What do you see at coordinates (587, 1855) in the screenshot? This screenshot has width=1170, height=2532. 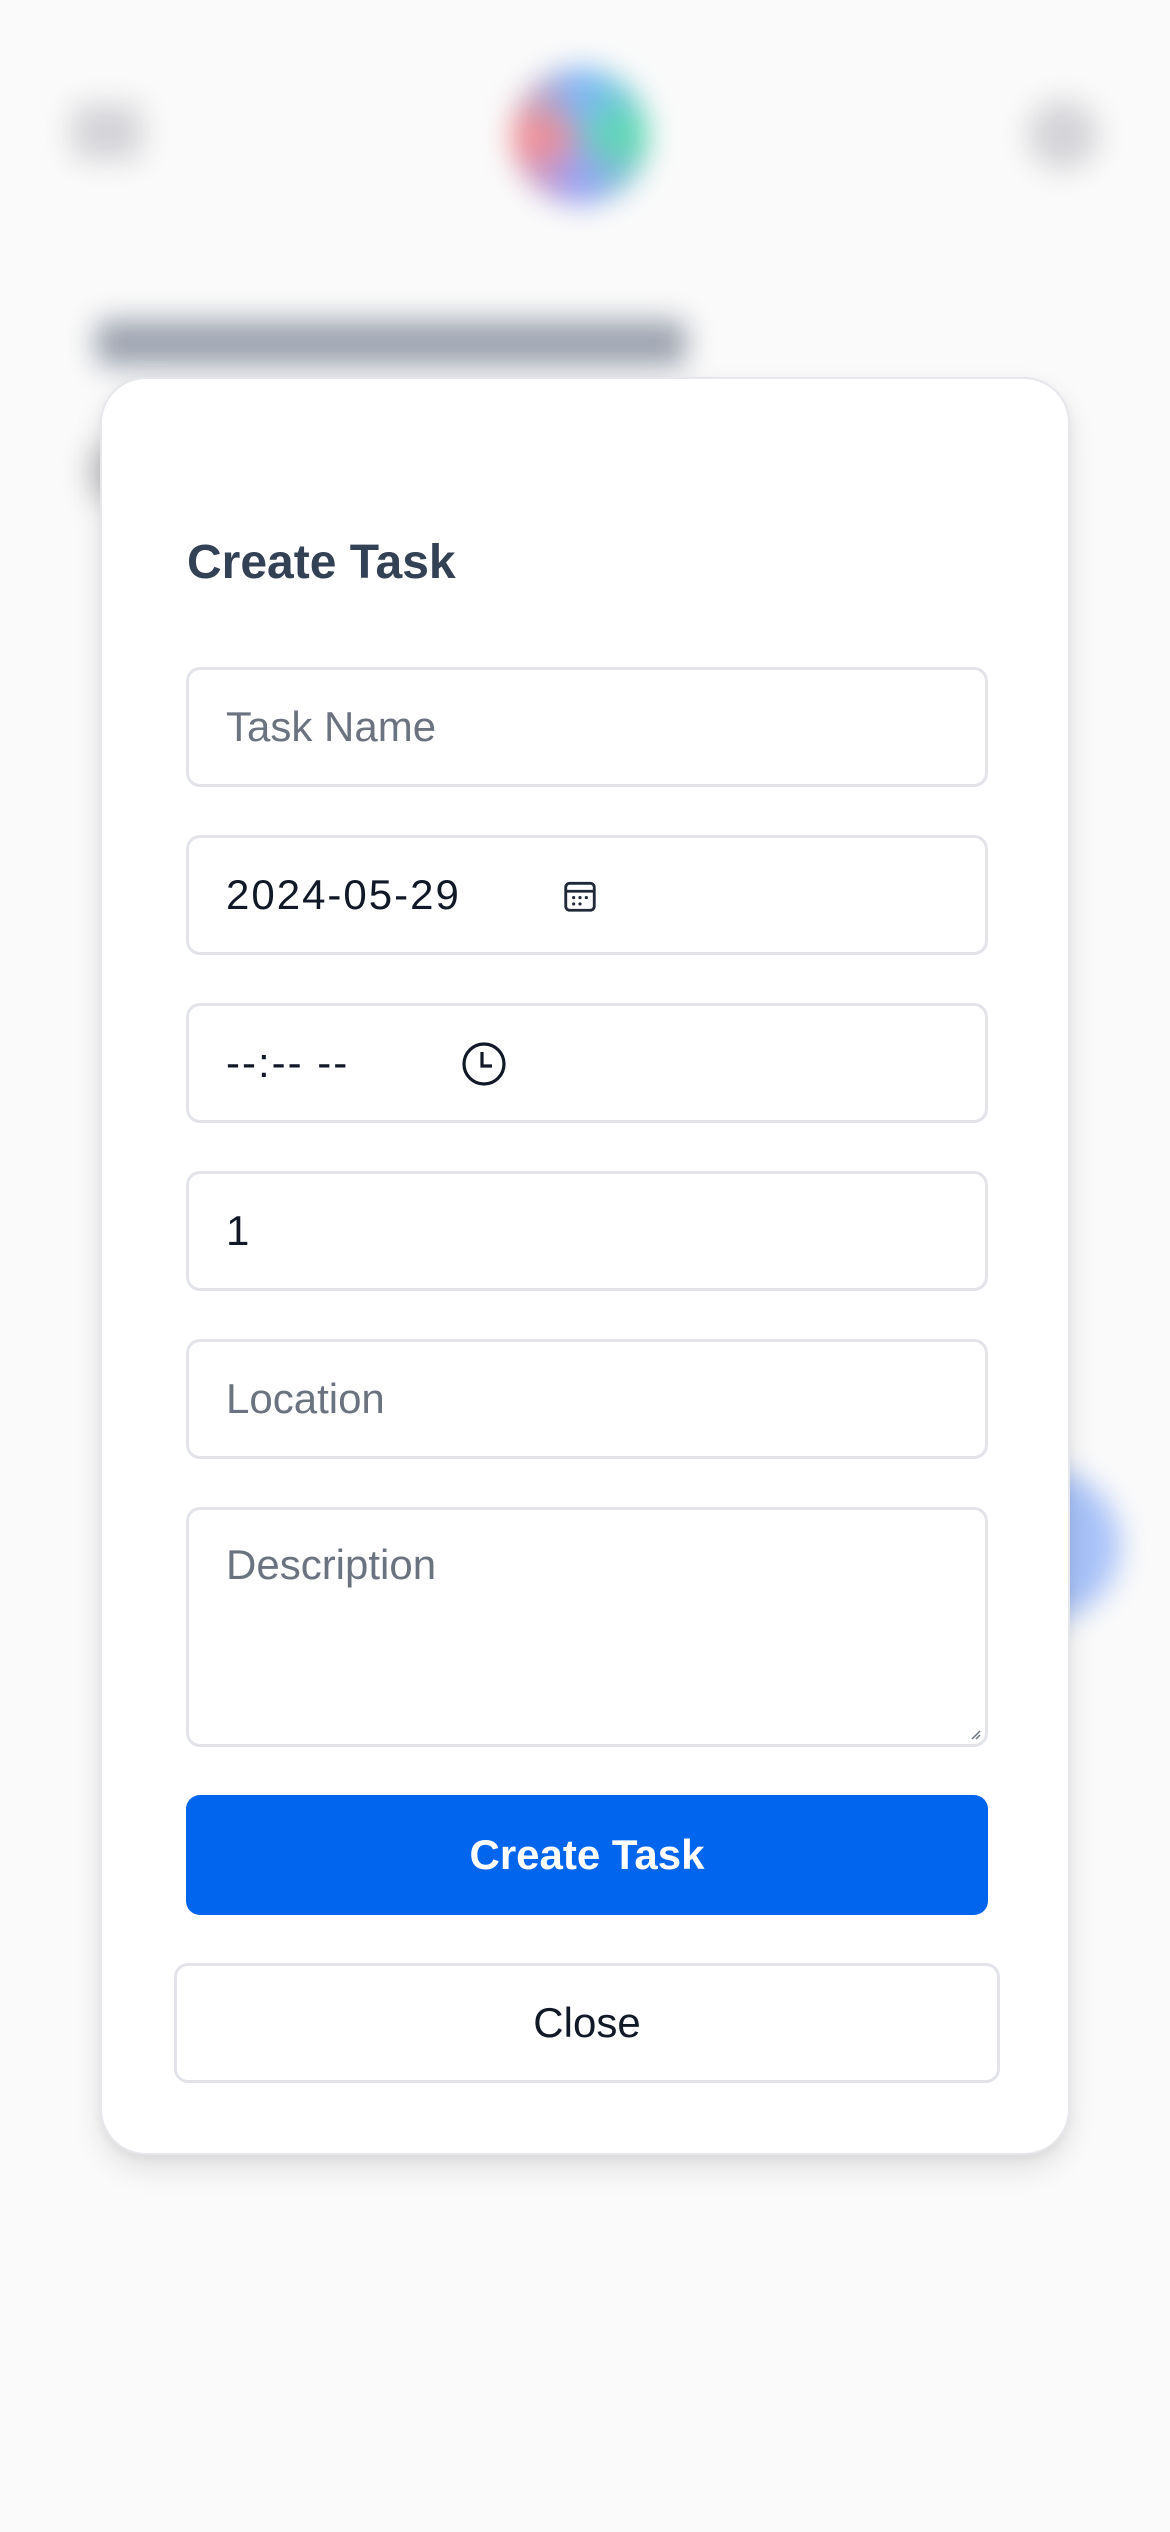 I see `create-task-button: Create Task` at bounding box center [587, 1855].